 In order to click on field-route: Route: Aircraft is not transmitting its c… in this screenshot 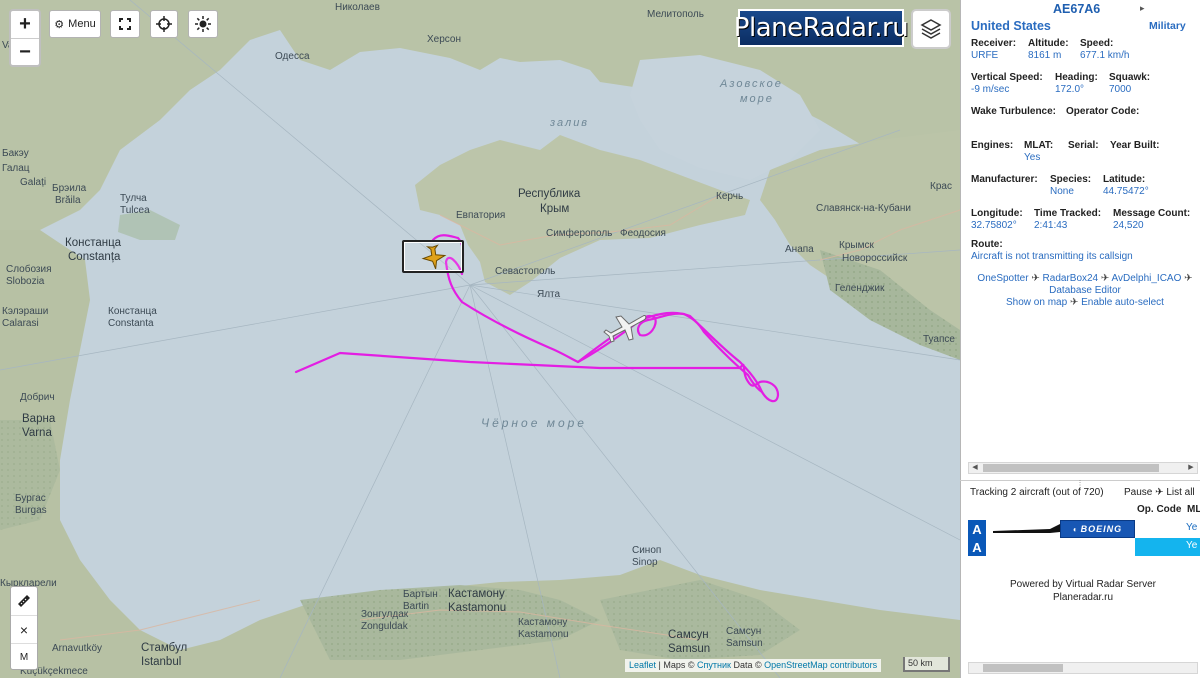, I will do `click(1052, 250)`.